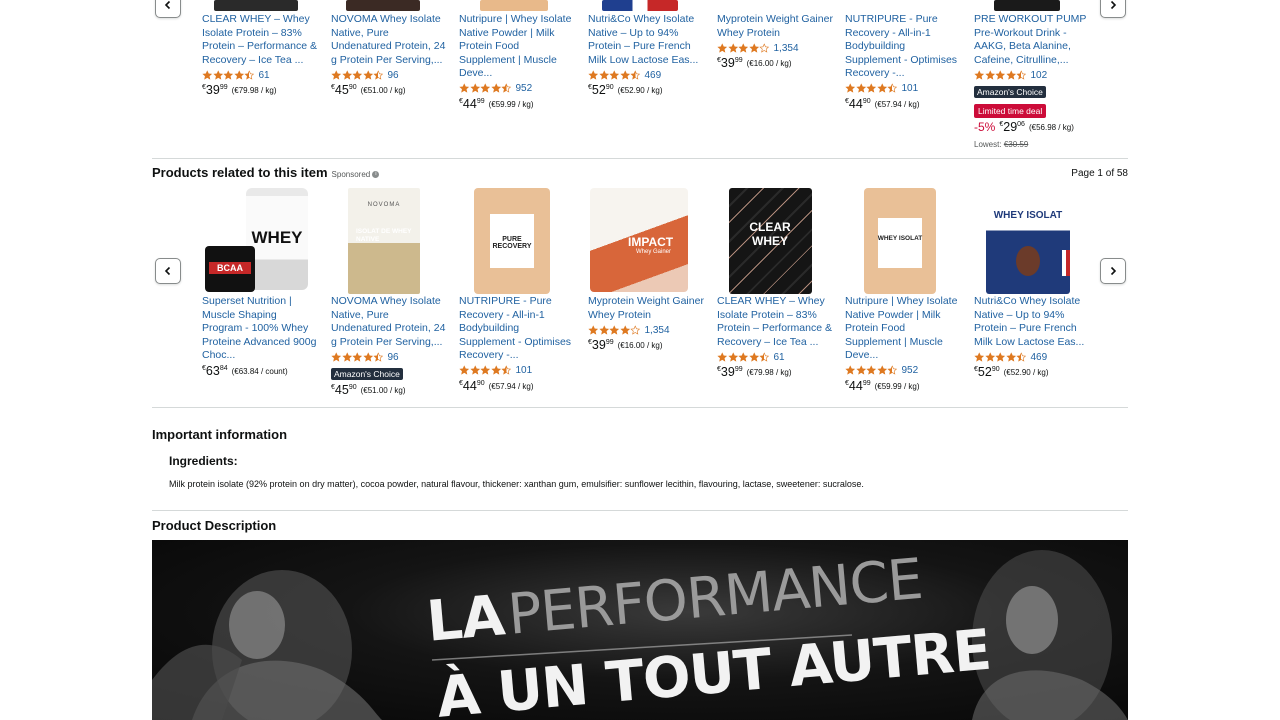  Describe the element at coordinates (230, 269) in the screenshot. I see `product-image: BCAA` at that location.